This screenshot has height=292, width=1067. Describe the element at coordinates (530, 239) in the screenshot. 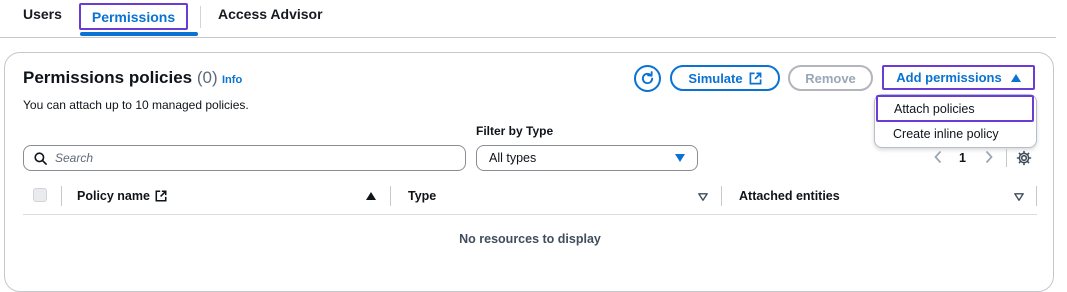

I see `empty-state-message: No resources to display` at that location.